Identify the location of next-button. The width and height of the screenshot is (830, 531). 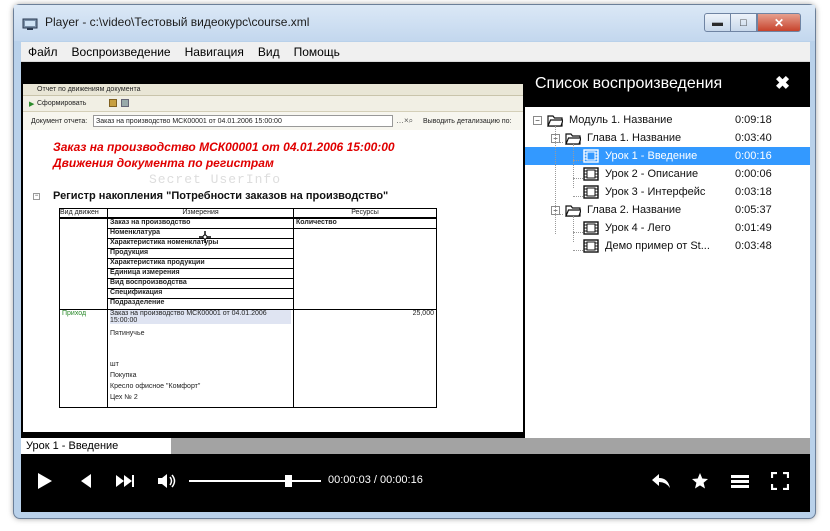
(125, 481).